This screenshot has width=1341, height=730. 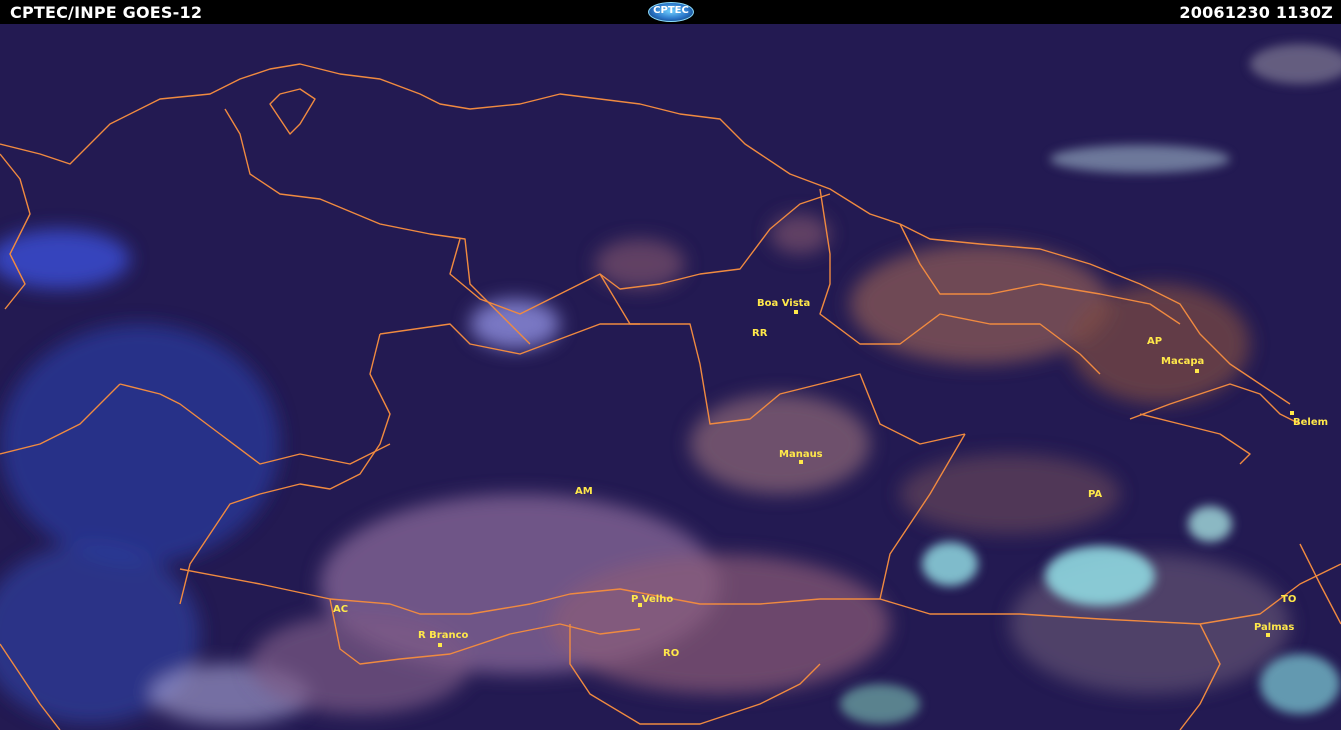 What do you see at coordinates (801, 462) in the screenshot?
I see `city-marker-manaus` at bounding box center [801, 462].